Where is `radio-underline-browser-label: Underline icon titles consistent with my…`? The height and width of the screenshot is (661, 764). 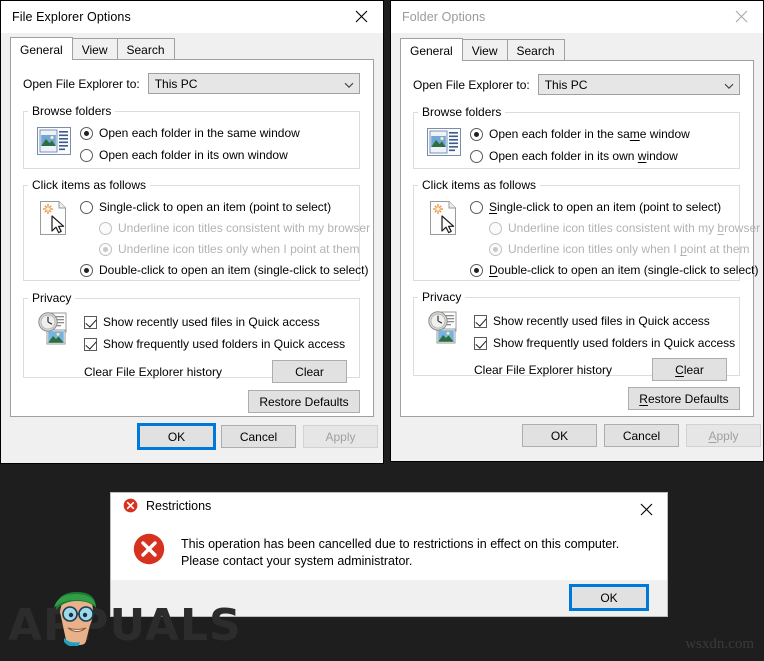 radio-underline-browser-label: Underline icon titles consistent with my… is located at coordinates (244, 228).